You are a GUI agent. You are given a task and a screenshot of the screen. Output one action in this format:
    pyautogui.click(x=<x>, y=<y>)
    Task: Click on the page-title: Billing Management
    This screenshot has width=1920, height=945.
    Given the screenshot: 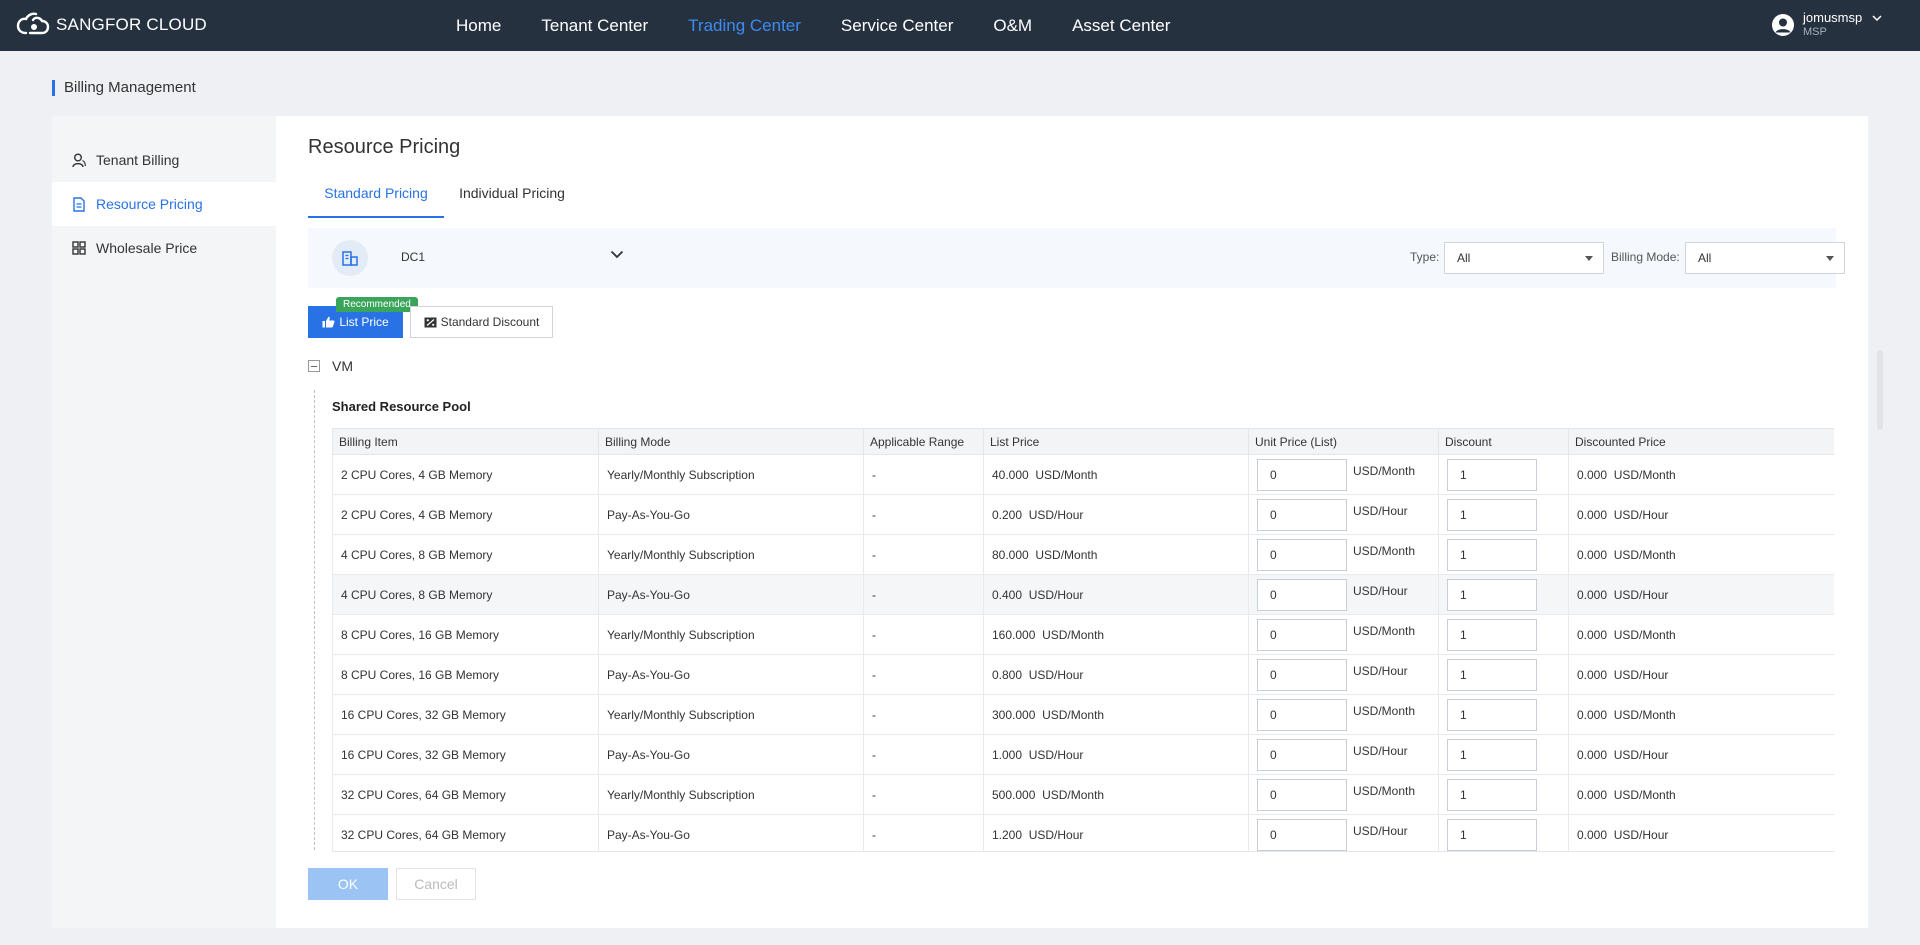 What is the action you would take?
    pyautogui.click(x=124, y=88)
    